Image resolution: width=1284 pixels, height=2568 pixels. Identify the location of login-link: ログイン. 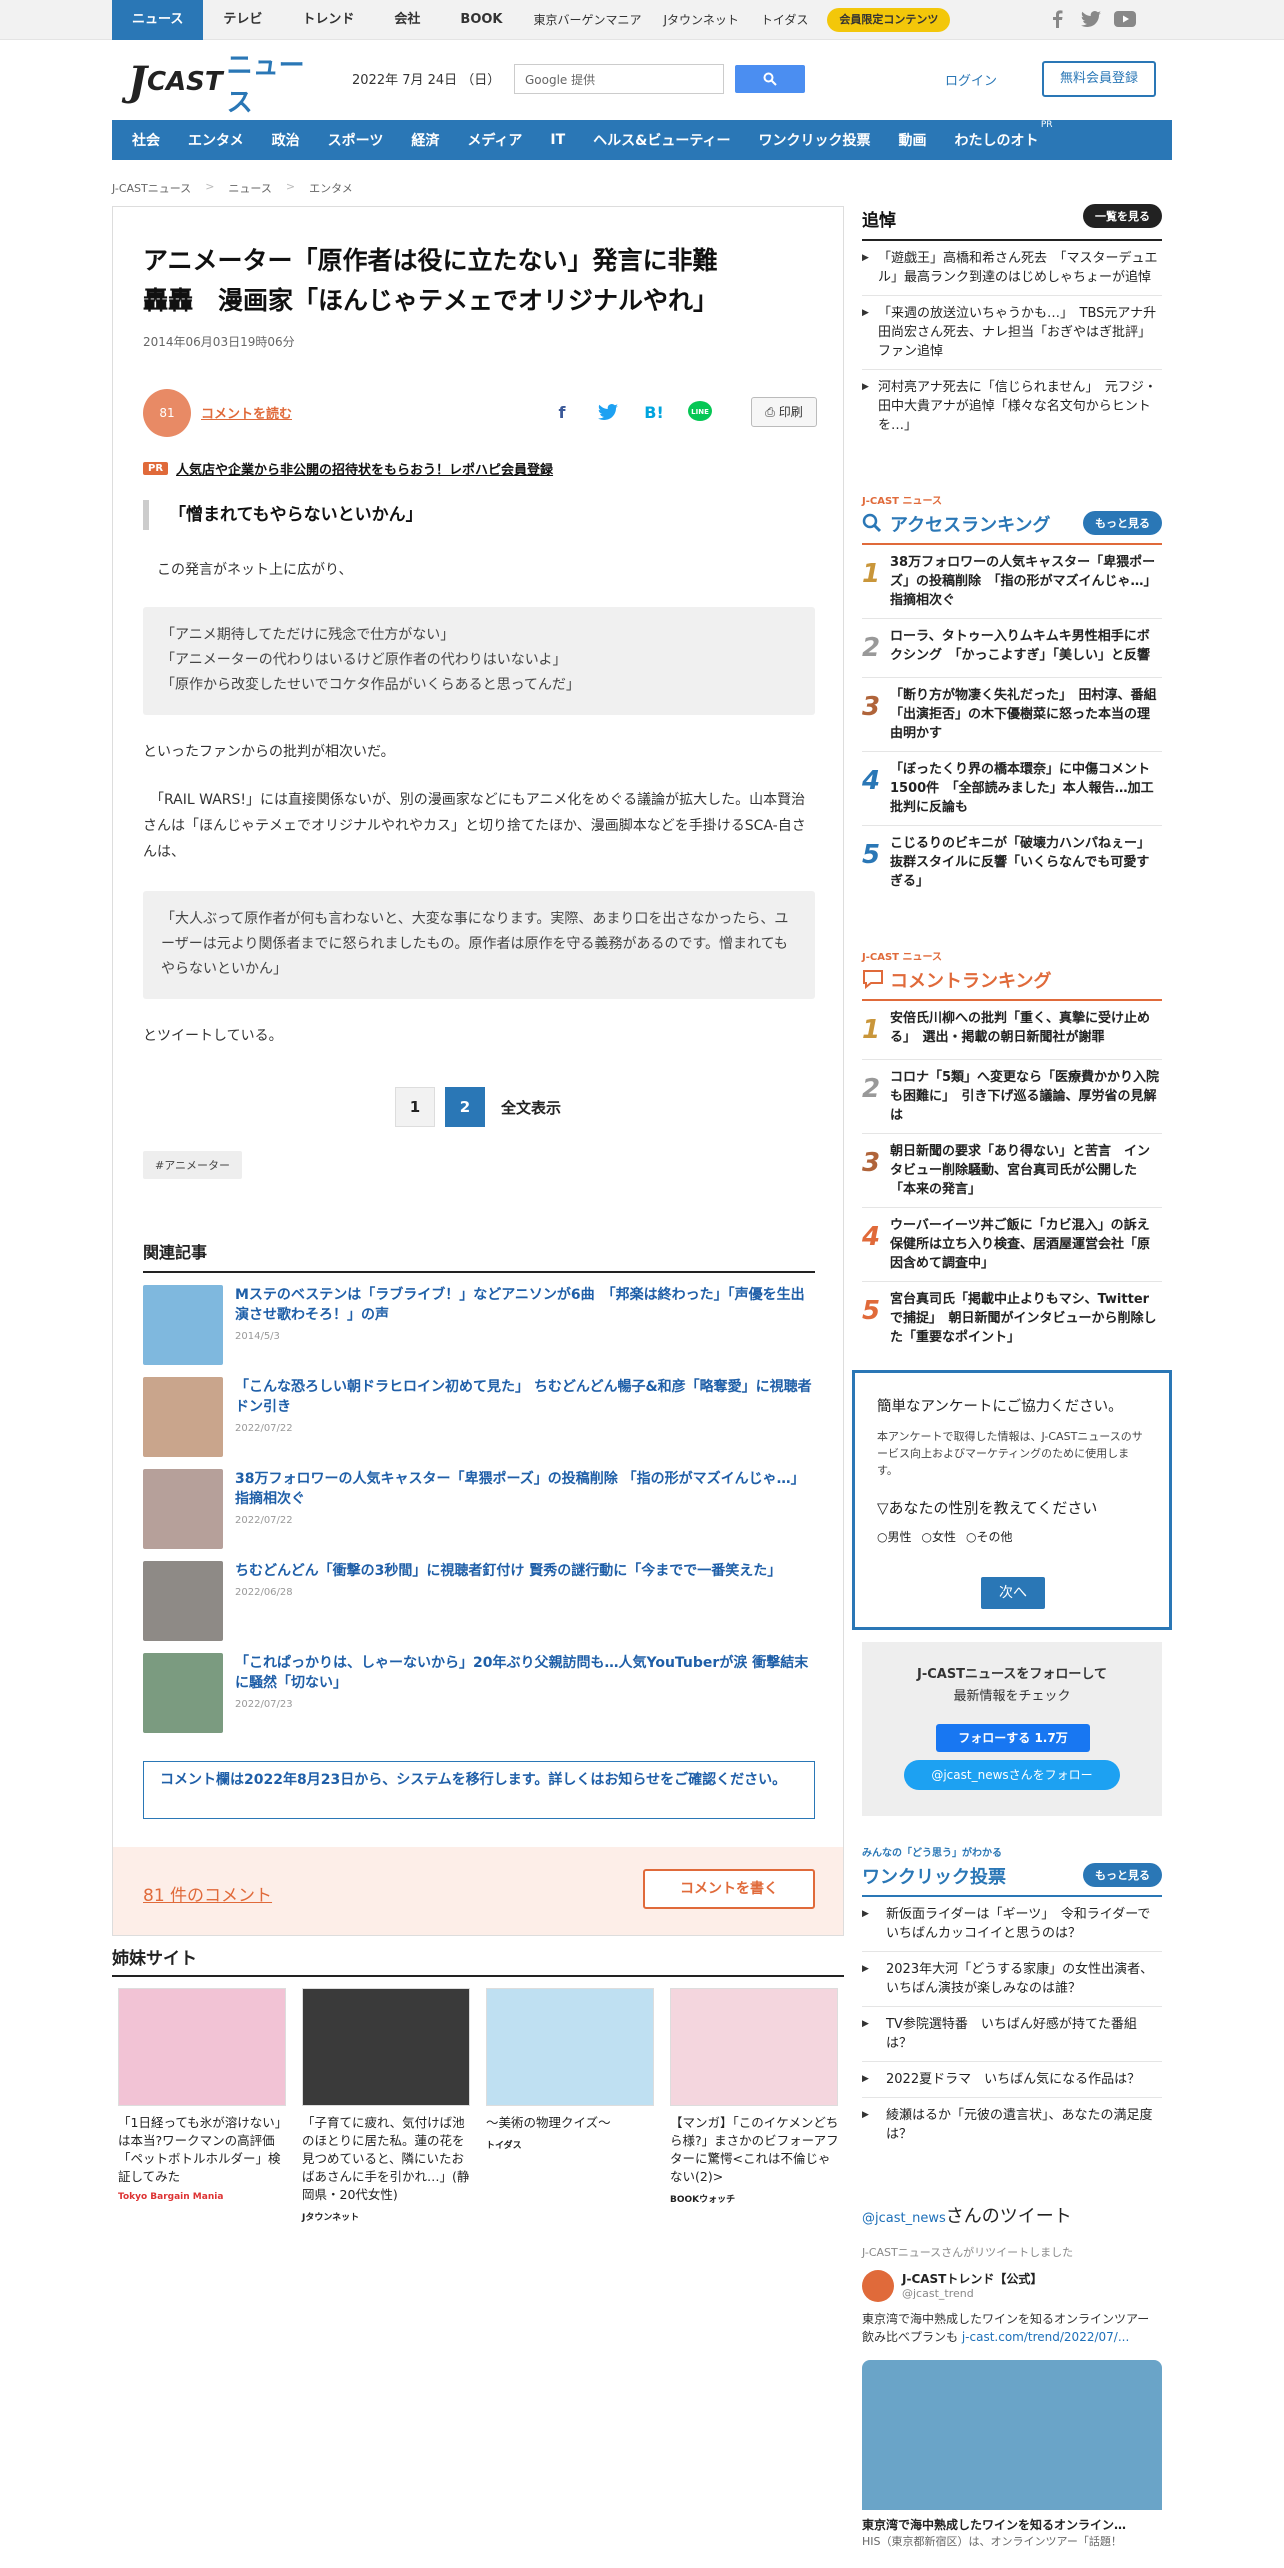
(971, 79).